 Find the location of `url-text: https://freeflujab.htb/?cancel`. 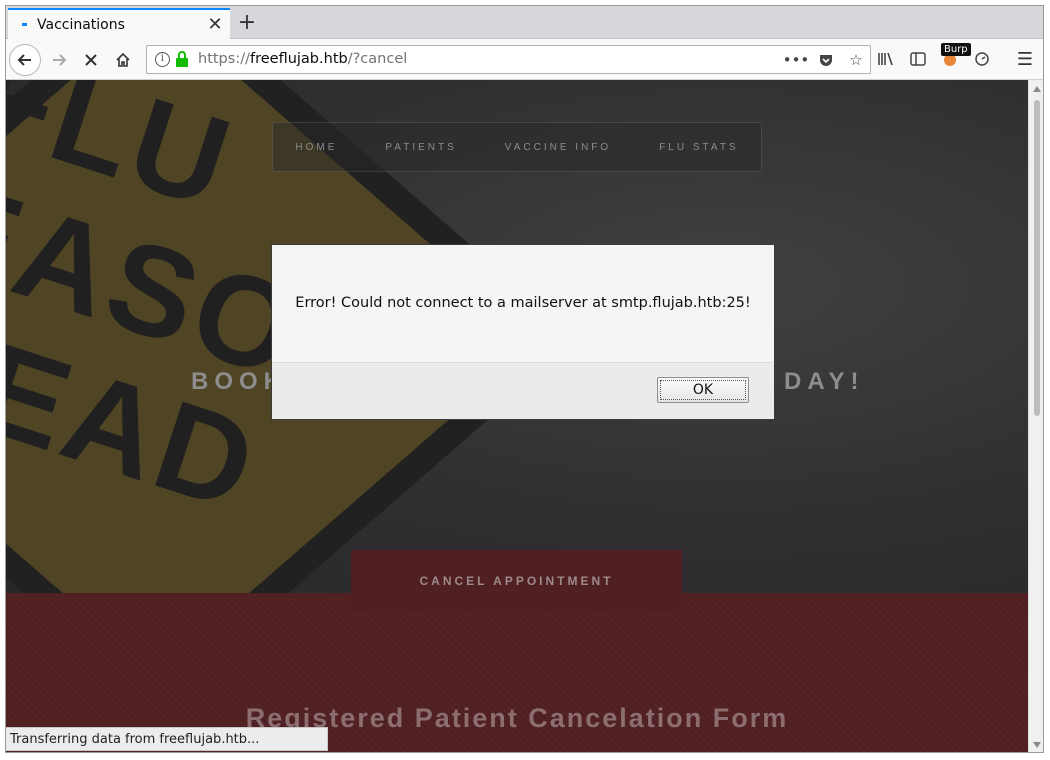

url-text: https://freeflujab.htb/?cancel is located at coordinates (302, 59).